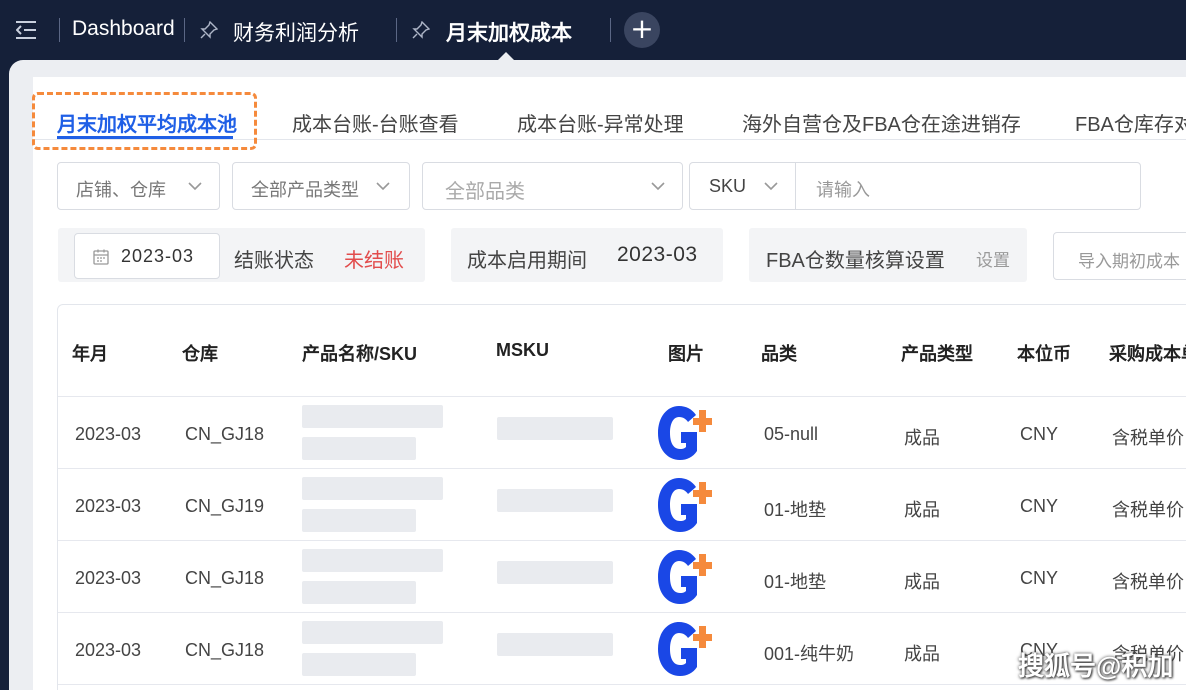  I want to click on cell-category: 05-null, so click(791, 434).